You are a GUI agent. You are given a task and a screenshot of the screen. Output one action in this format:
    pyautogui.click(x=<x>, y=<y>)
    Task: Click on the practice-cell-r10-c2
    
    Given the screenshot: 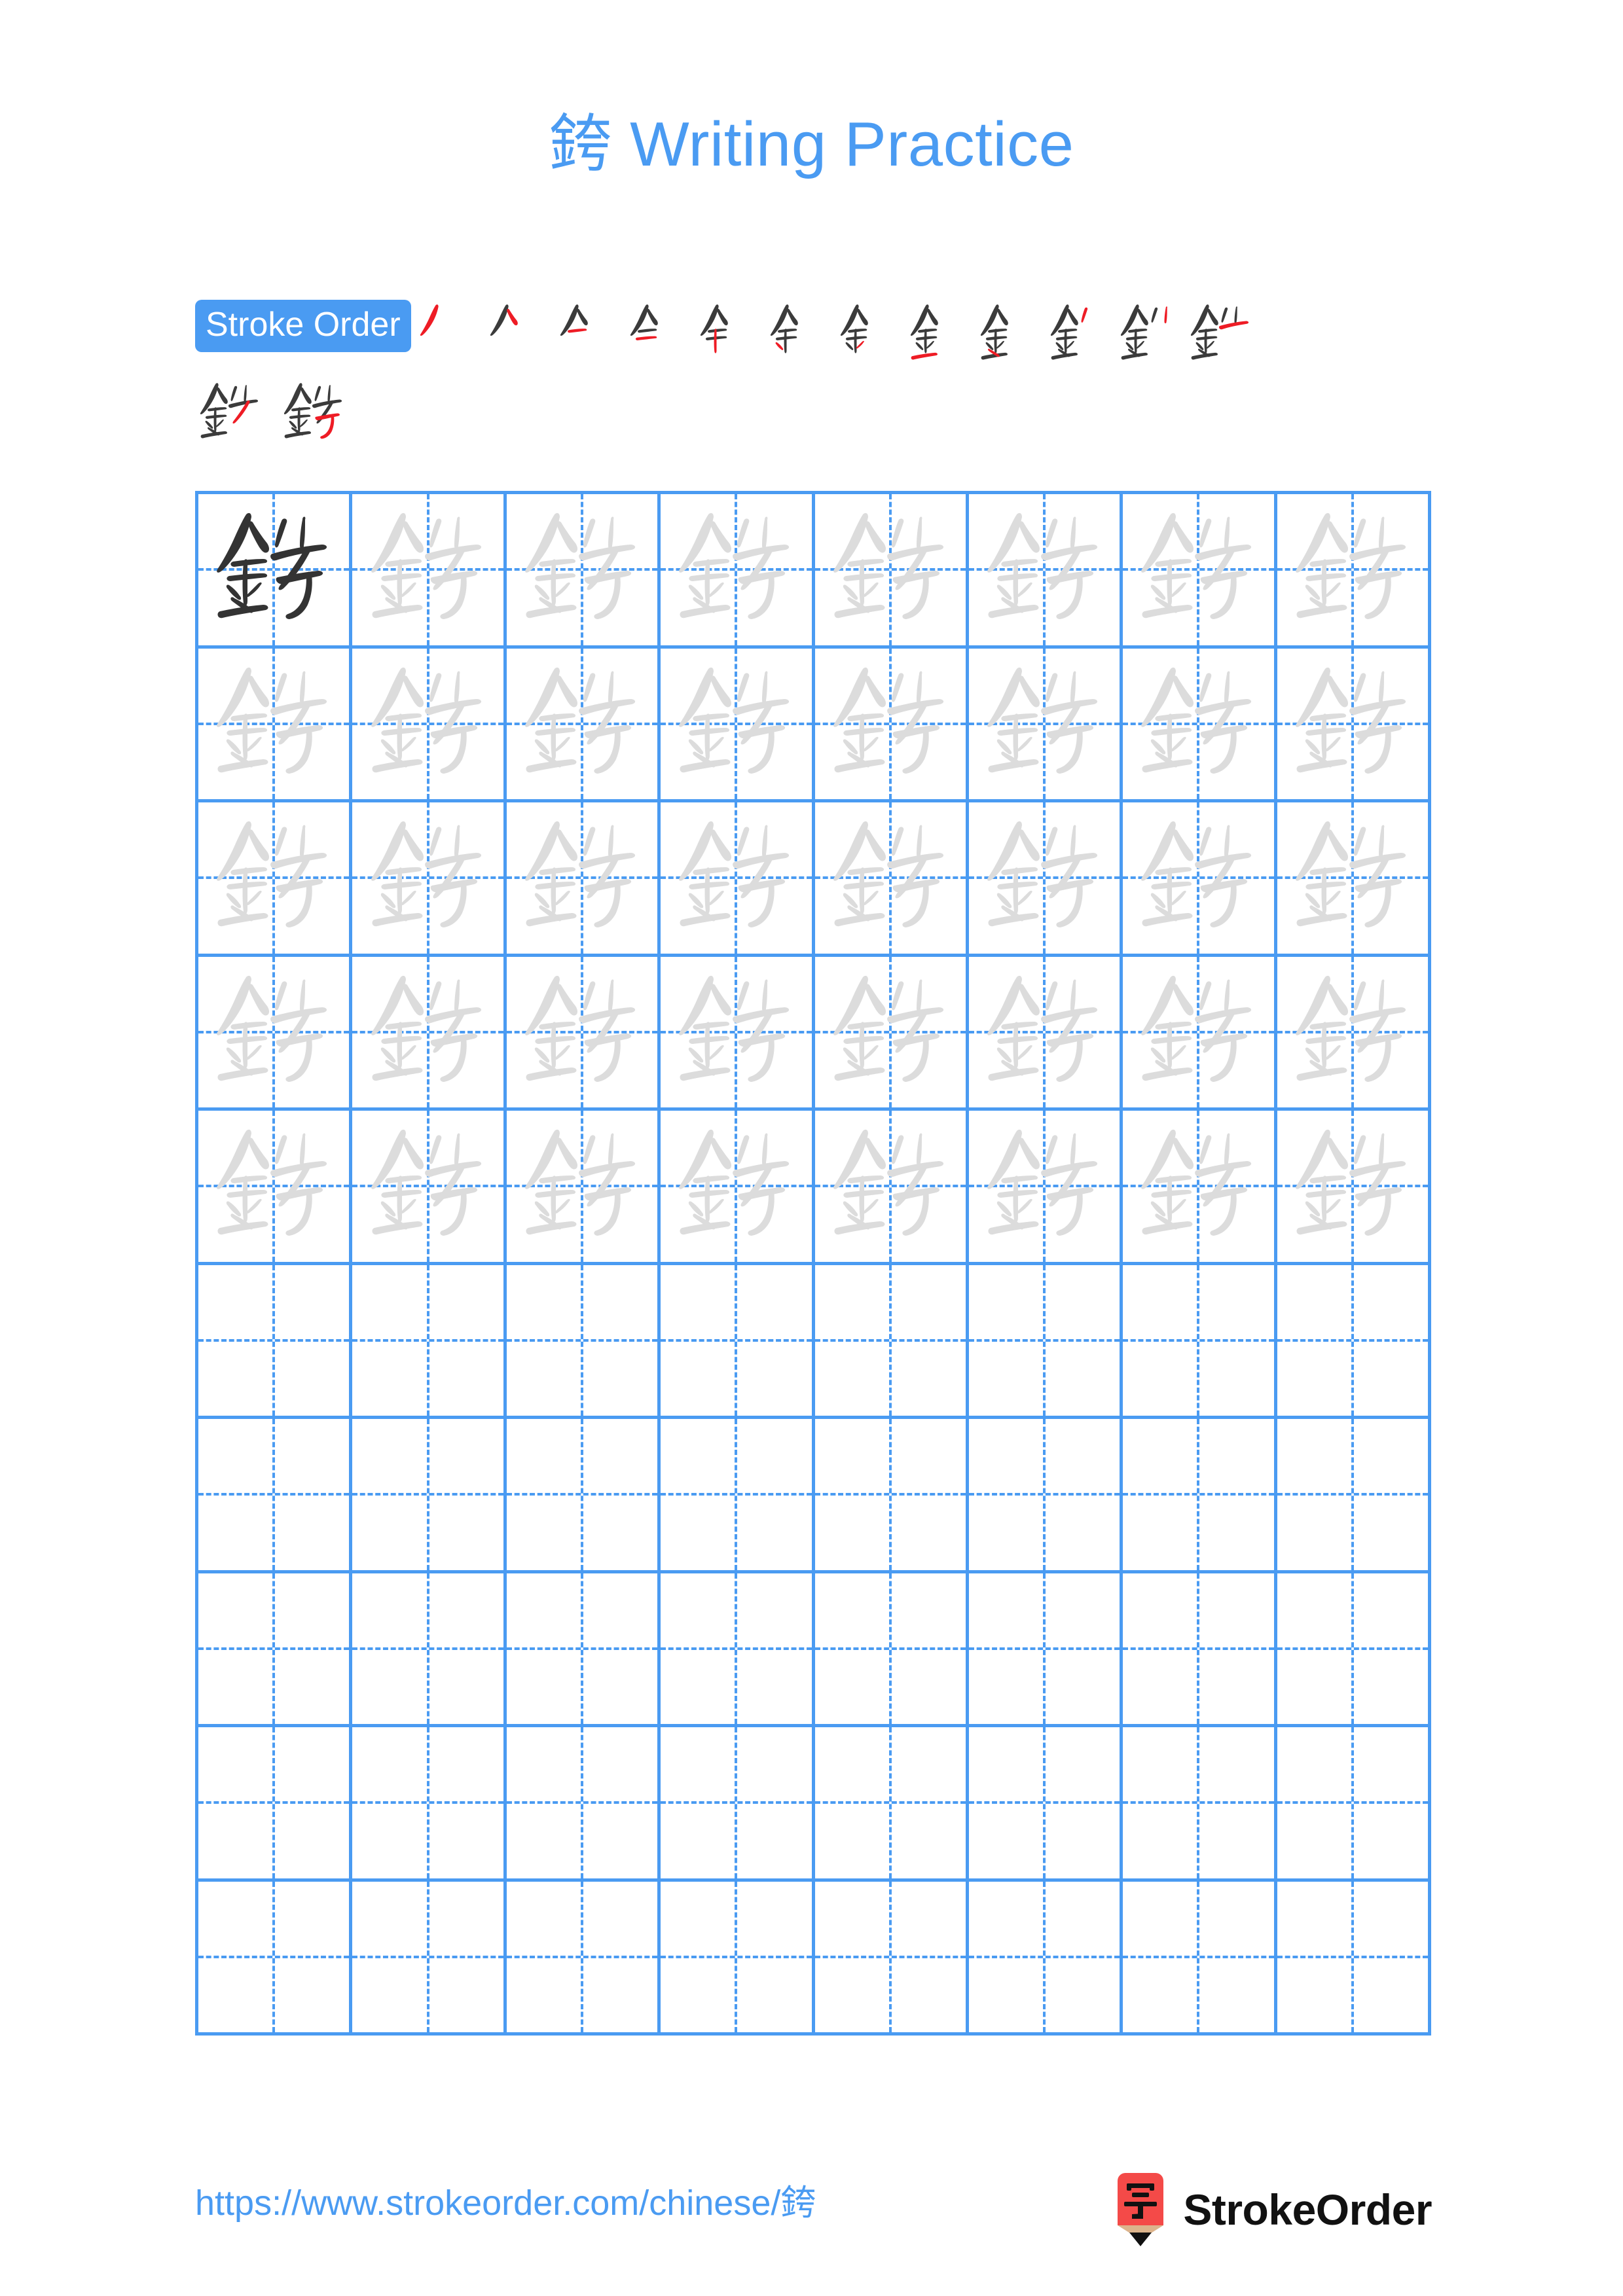 What is the action you would take?
    pyautogui.click(x=429, y=1959)
    